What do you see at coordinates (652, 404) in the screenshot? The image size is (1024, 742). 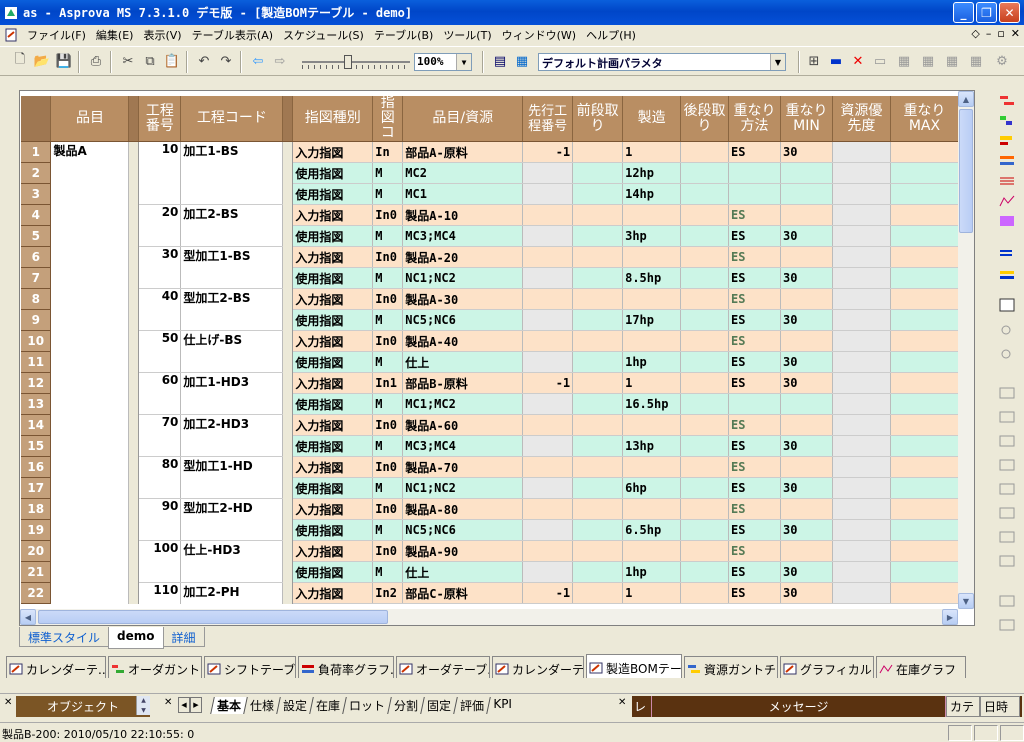 I see `manufacture-cell: 16.5hp` at bounding box center [652, 404].